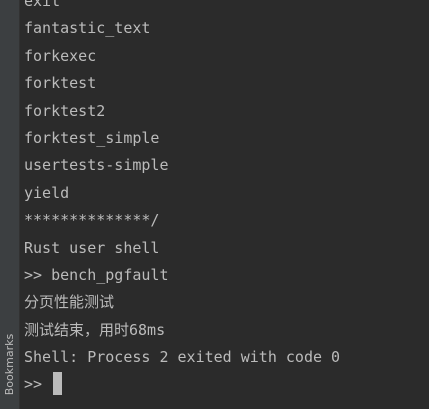  Describe the element at coordinates (182, 357) in the screenshot. I see `terminal-line: Shell: Process 2 exited with code 0` at that location.